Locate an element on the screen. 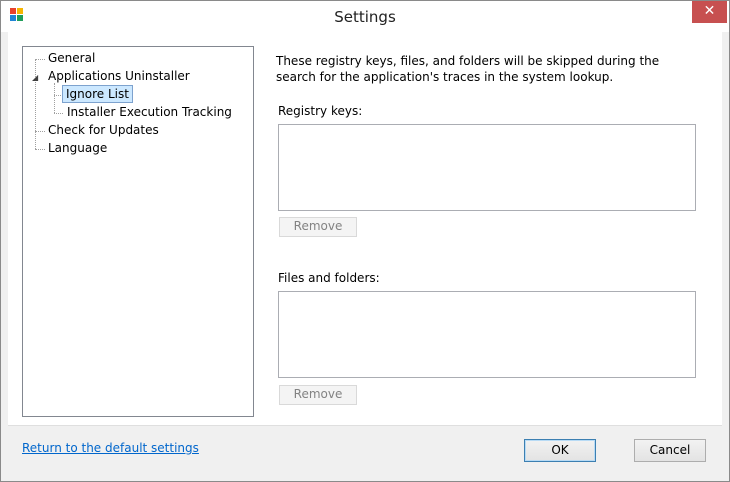  files-remove-button: Remove is located at coordinates (318, 395).